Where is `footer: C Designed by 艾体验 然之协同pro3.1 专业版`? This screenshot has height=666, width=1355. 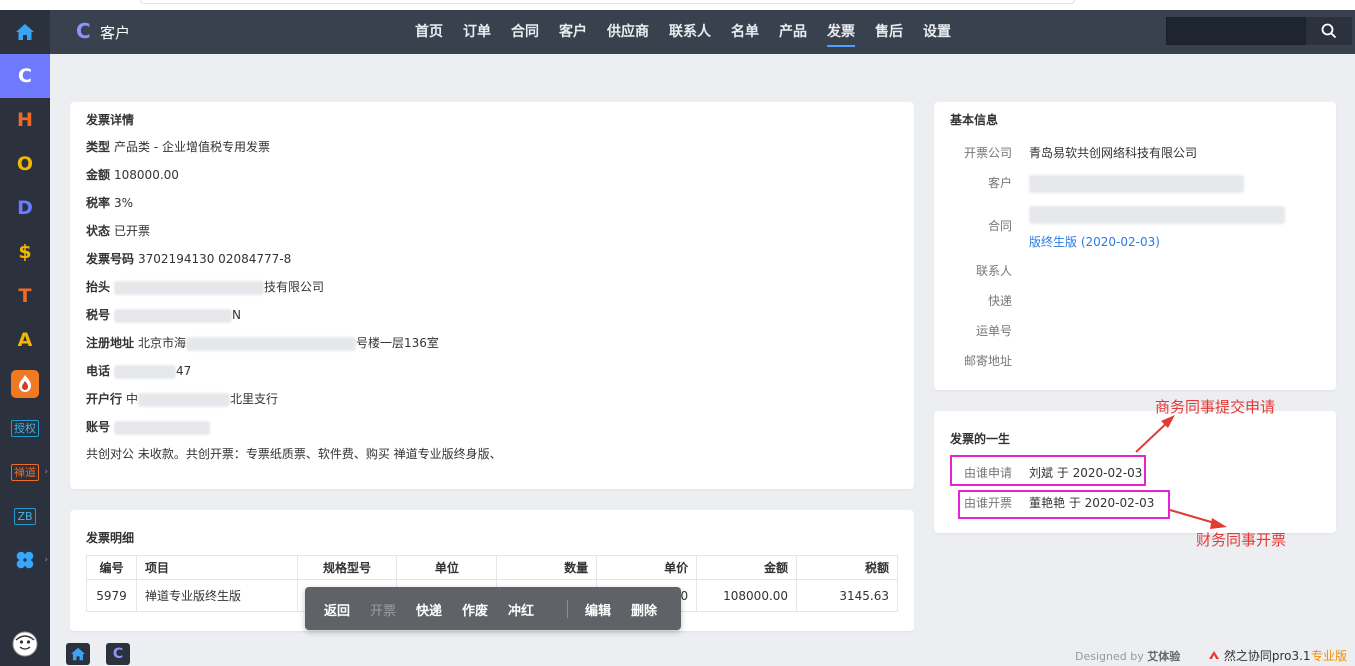
footer: C Designed by 艾体验 然之协同pro3.1 专业版 is located at coordinates (702, 653).